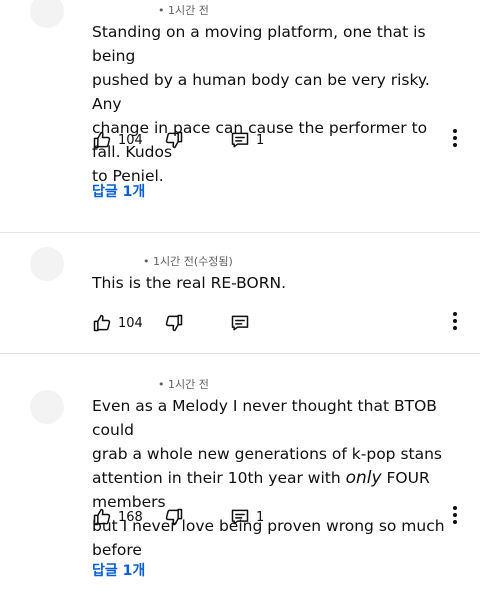  I want to click on comment-line-prefix: attention in their 10th year with, so click(219, 478).